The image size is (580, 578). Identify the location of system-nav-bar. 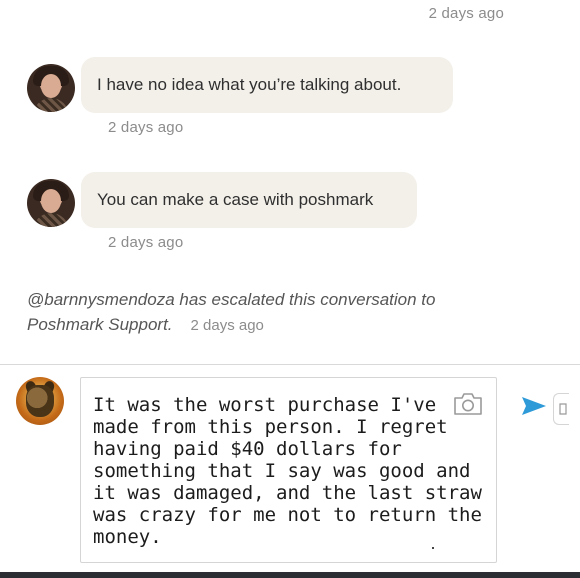
(290, 575).